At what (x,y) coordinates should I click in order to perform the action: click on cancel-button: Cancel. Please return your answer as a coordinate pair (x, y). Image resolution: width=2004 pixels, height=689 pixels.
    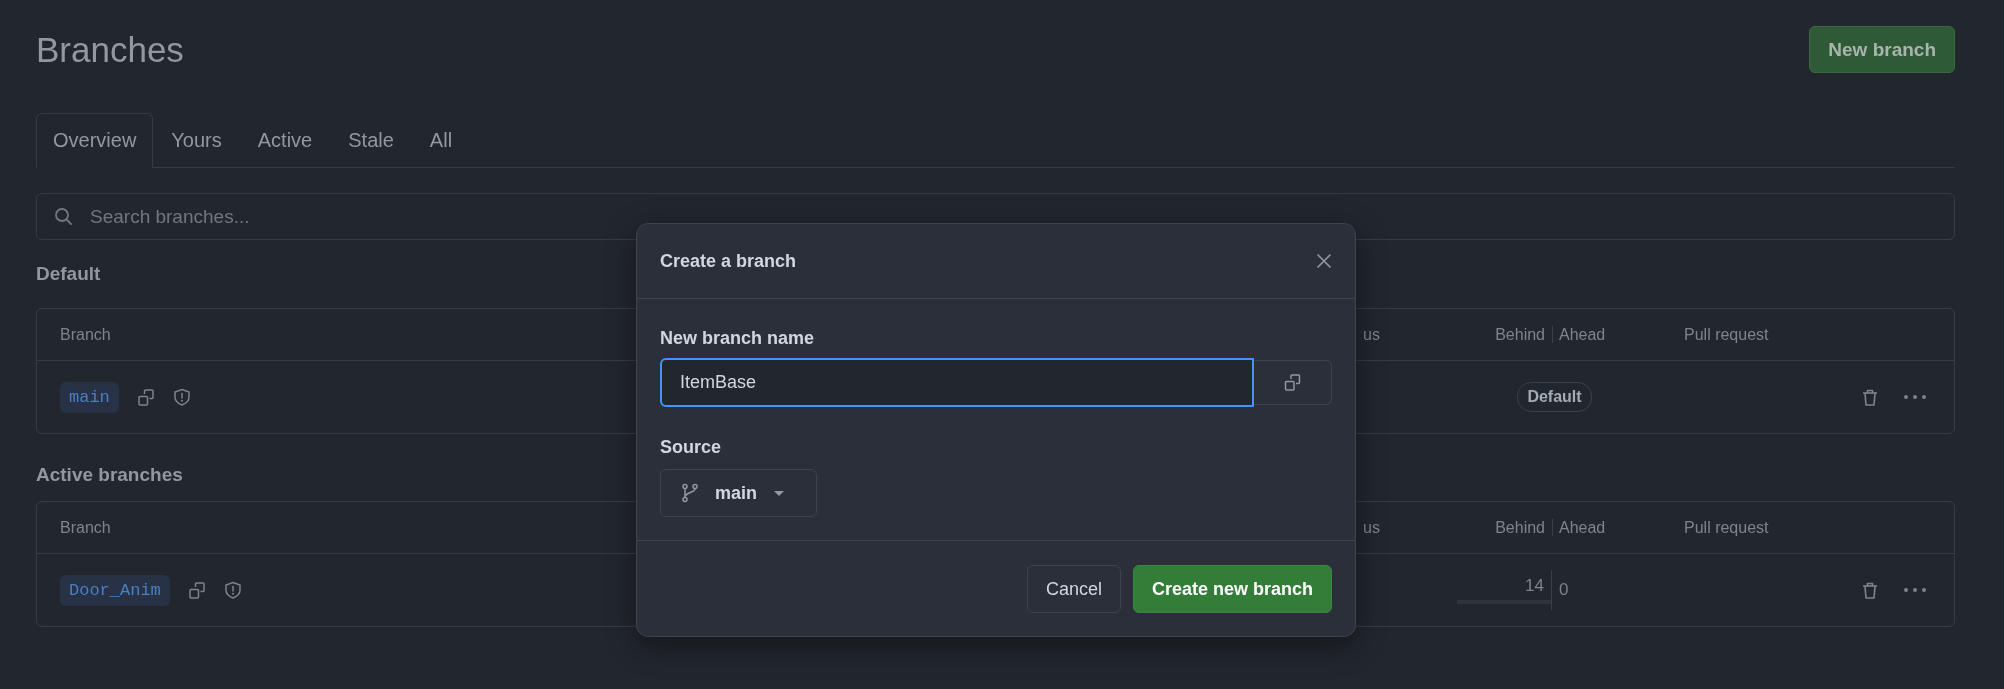
    Looking at the image, I should click on (1073, 589).